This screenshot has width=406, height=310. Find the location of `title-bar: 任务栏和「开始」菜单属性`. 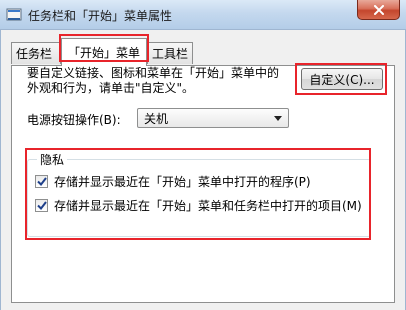

title-bar: 任务栏和「开始」菜单属性 is located at coordinates (203, 15).